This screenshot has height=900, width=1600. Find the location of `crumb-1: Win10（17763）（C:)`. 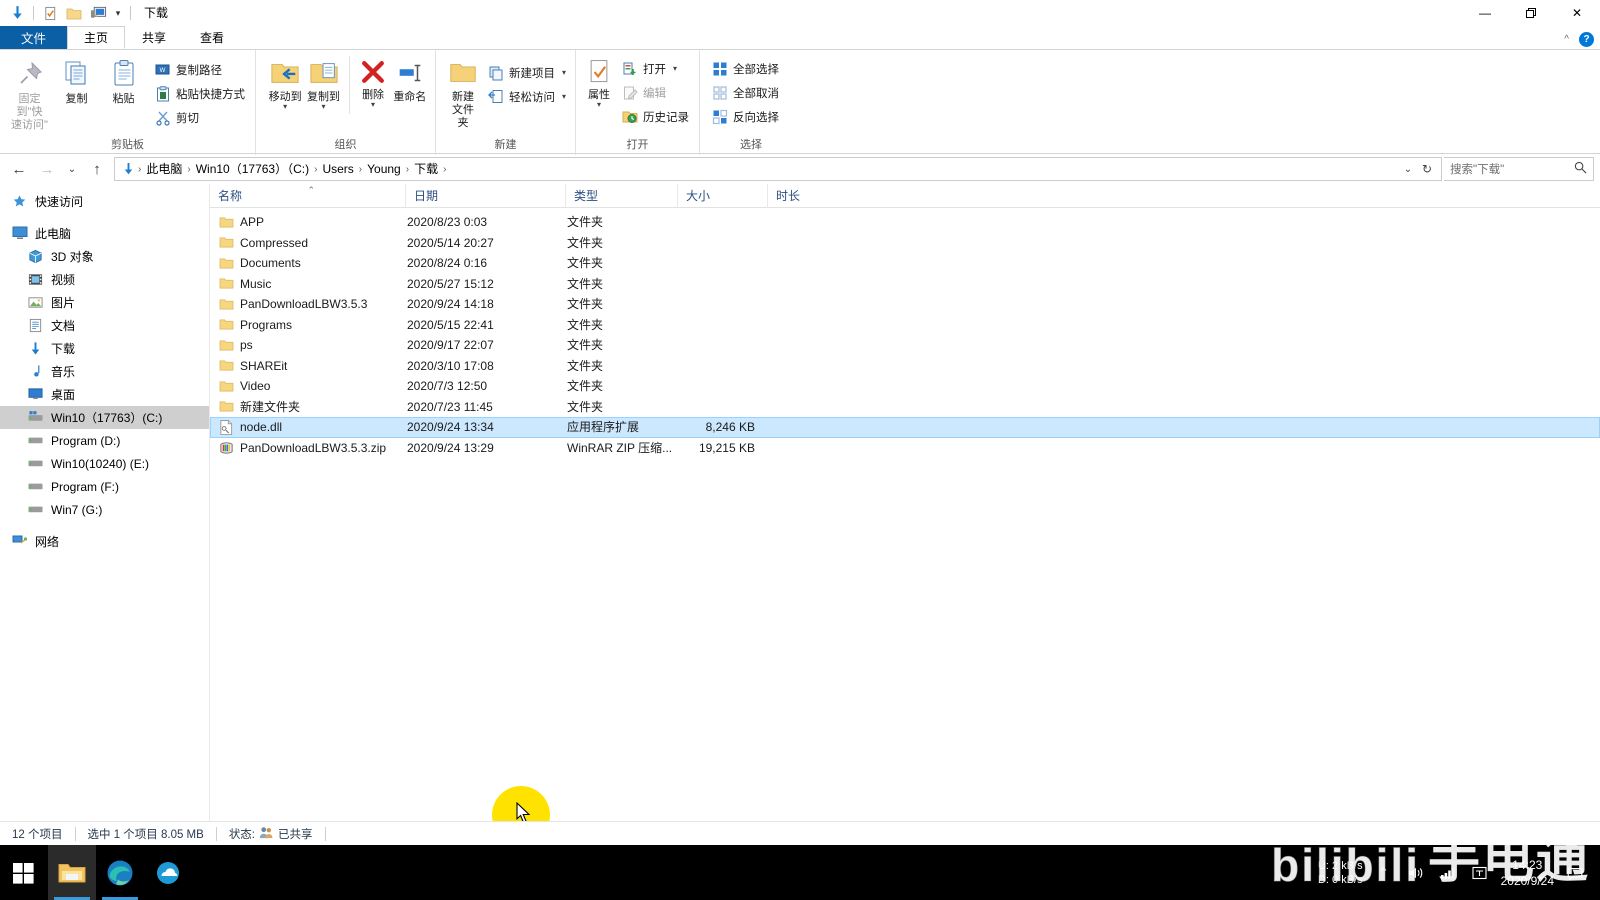

crumb-1: Win10（17763）（C:) is located at coordinates (252, 169).